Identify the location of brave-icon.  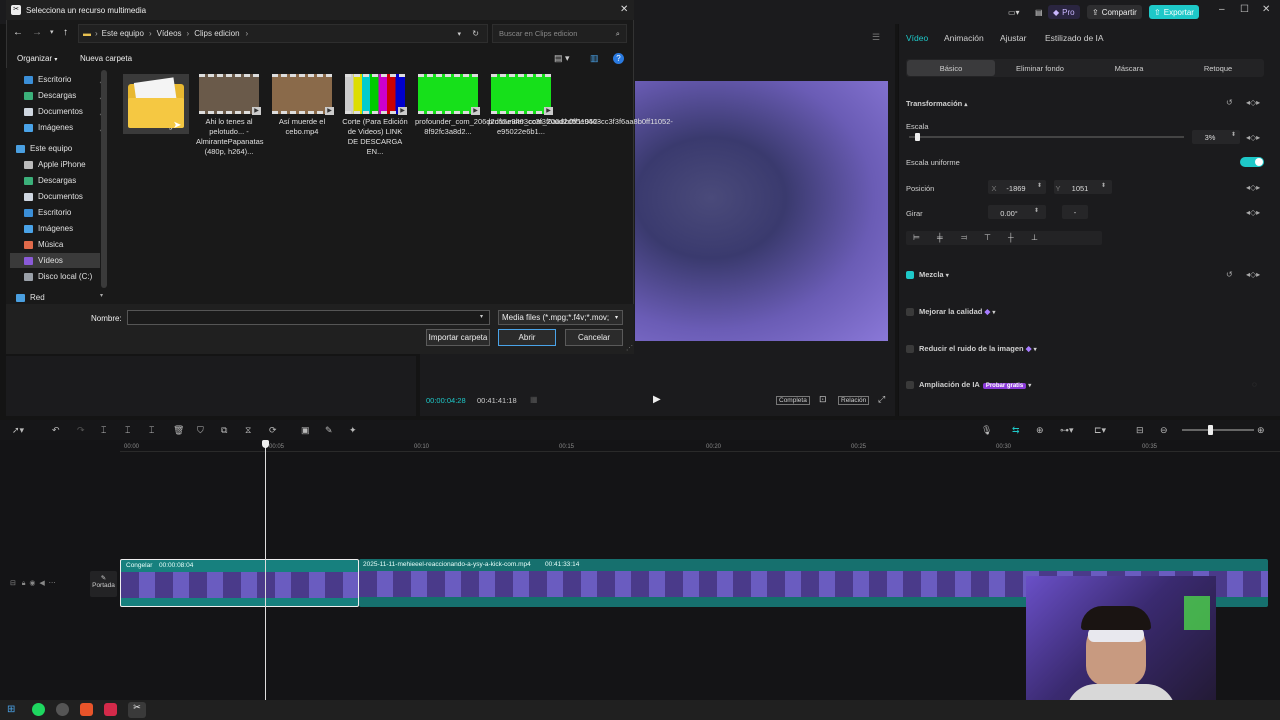
(86, 709).